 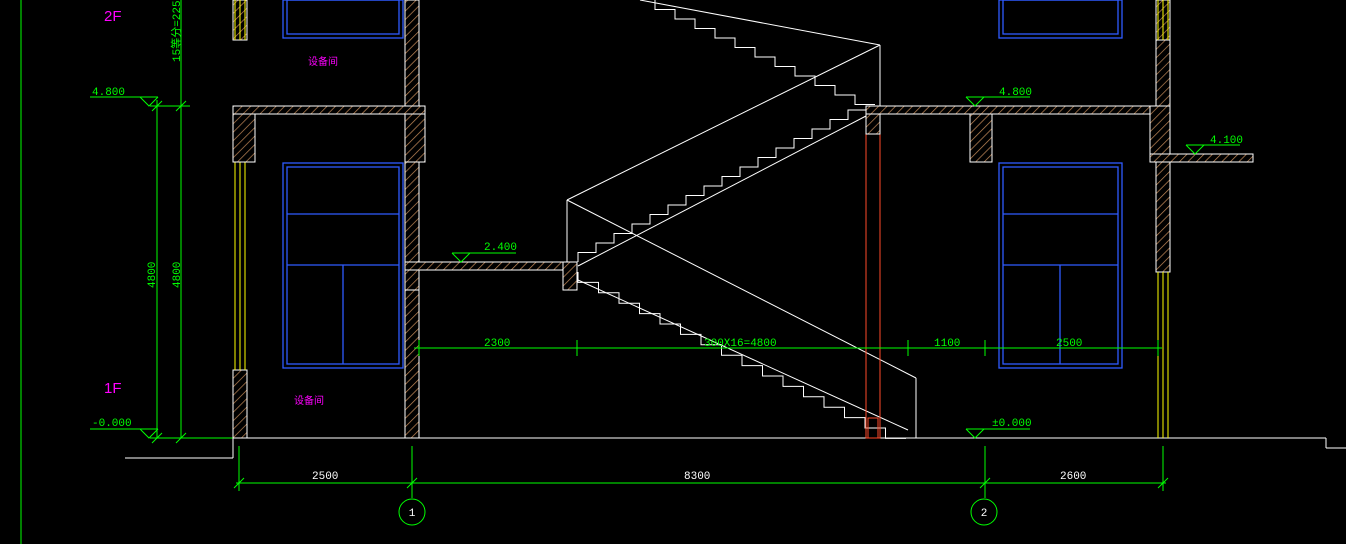 What do you see at coordinates (497, 344) in the screenshot?
I see `interior-dim-1: 2300` at bounding box center [497, 344].